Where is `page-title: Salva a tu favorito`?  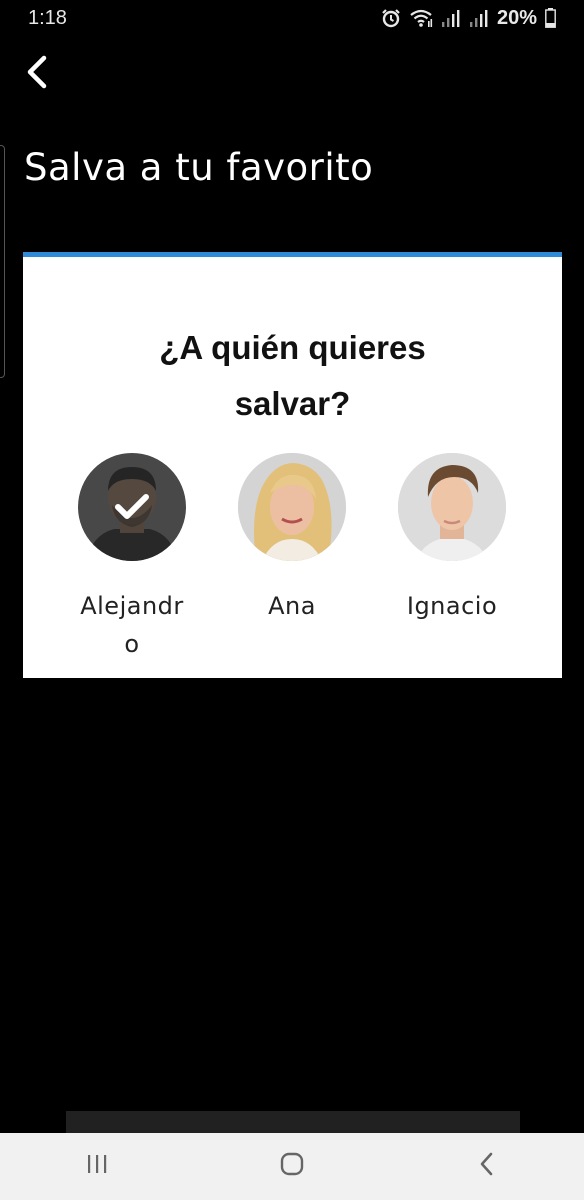 page-title: Salva a tu favorito is located at coordinates (199, 167).